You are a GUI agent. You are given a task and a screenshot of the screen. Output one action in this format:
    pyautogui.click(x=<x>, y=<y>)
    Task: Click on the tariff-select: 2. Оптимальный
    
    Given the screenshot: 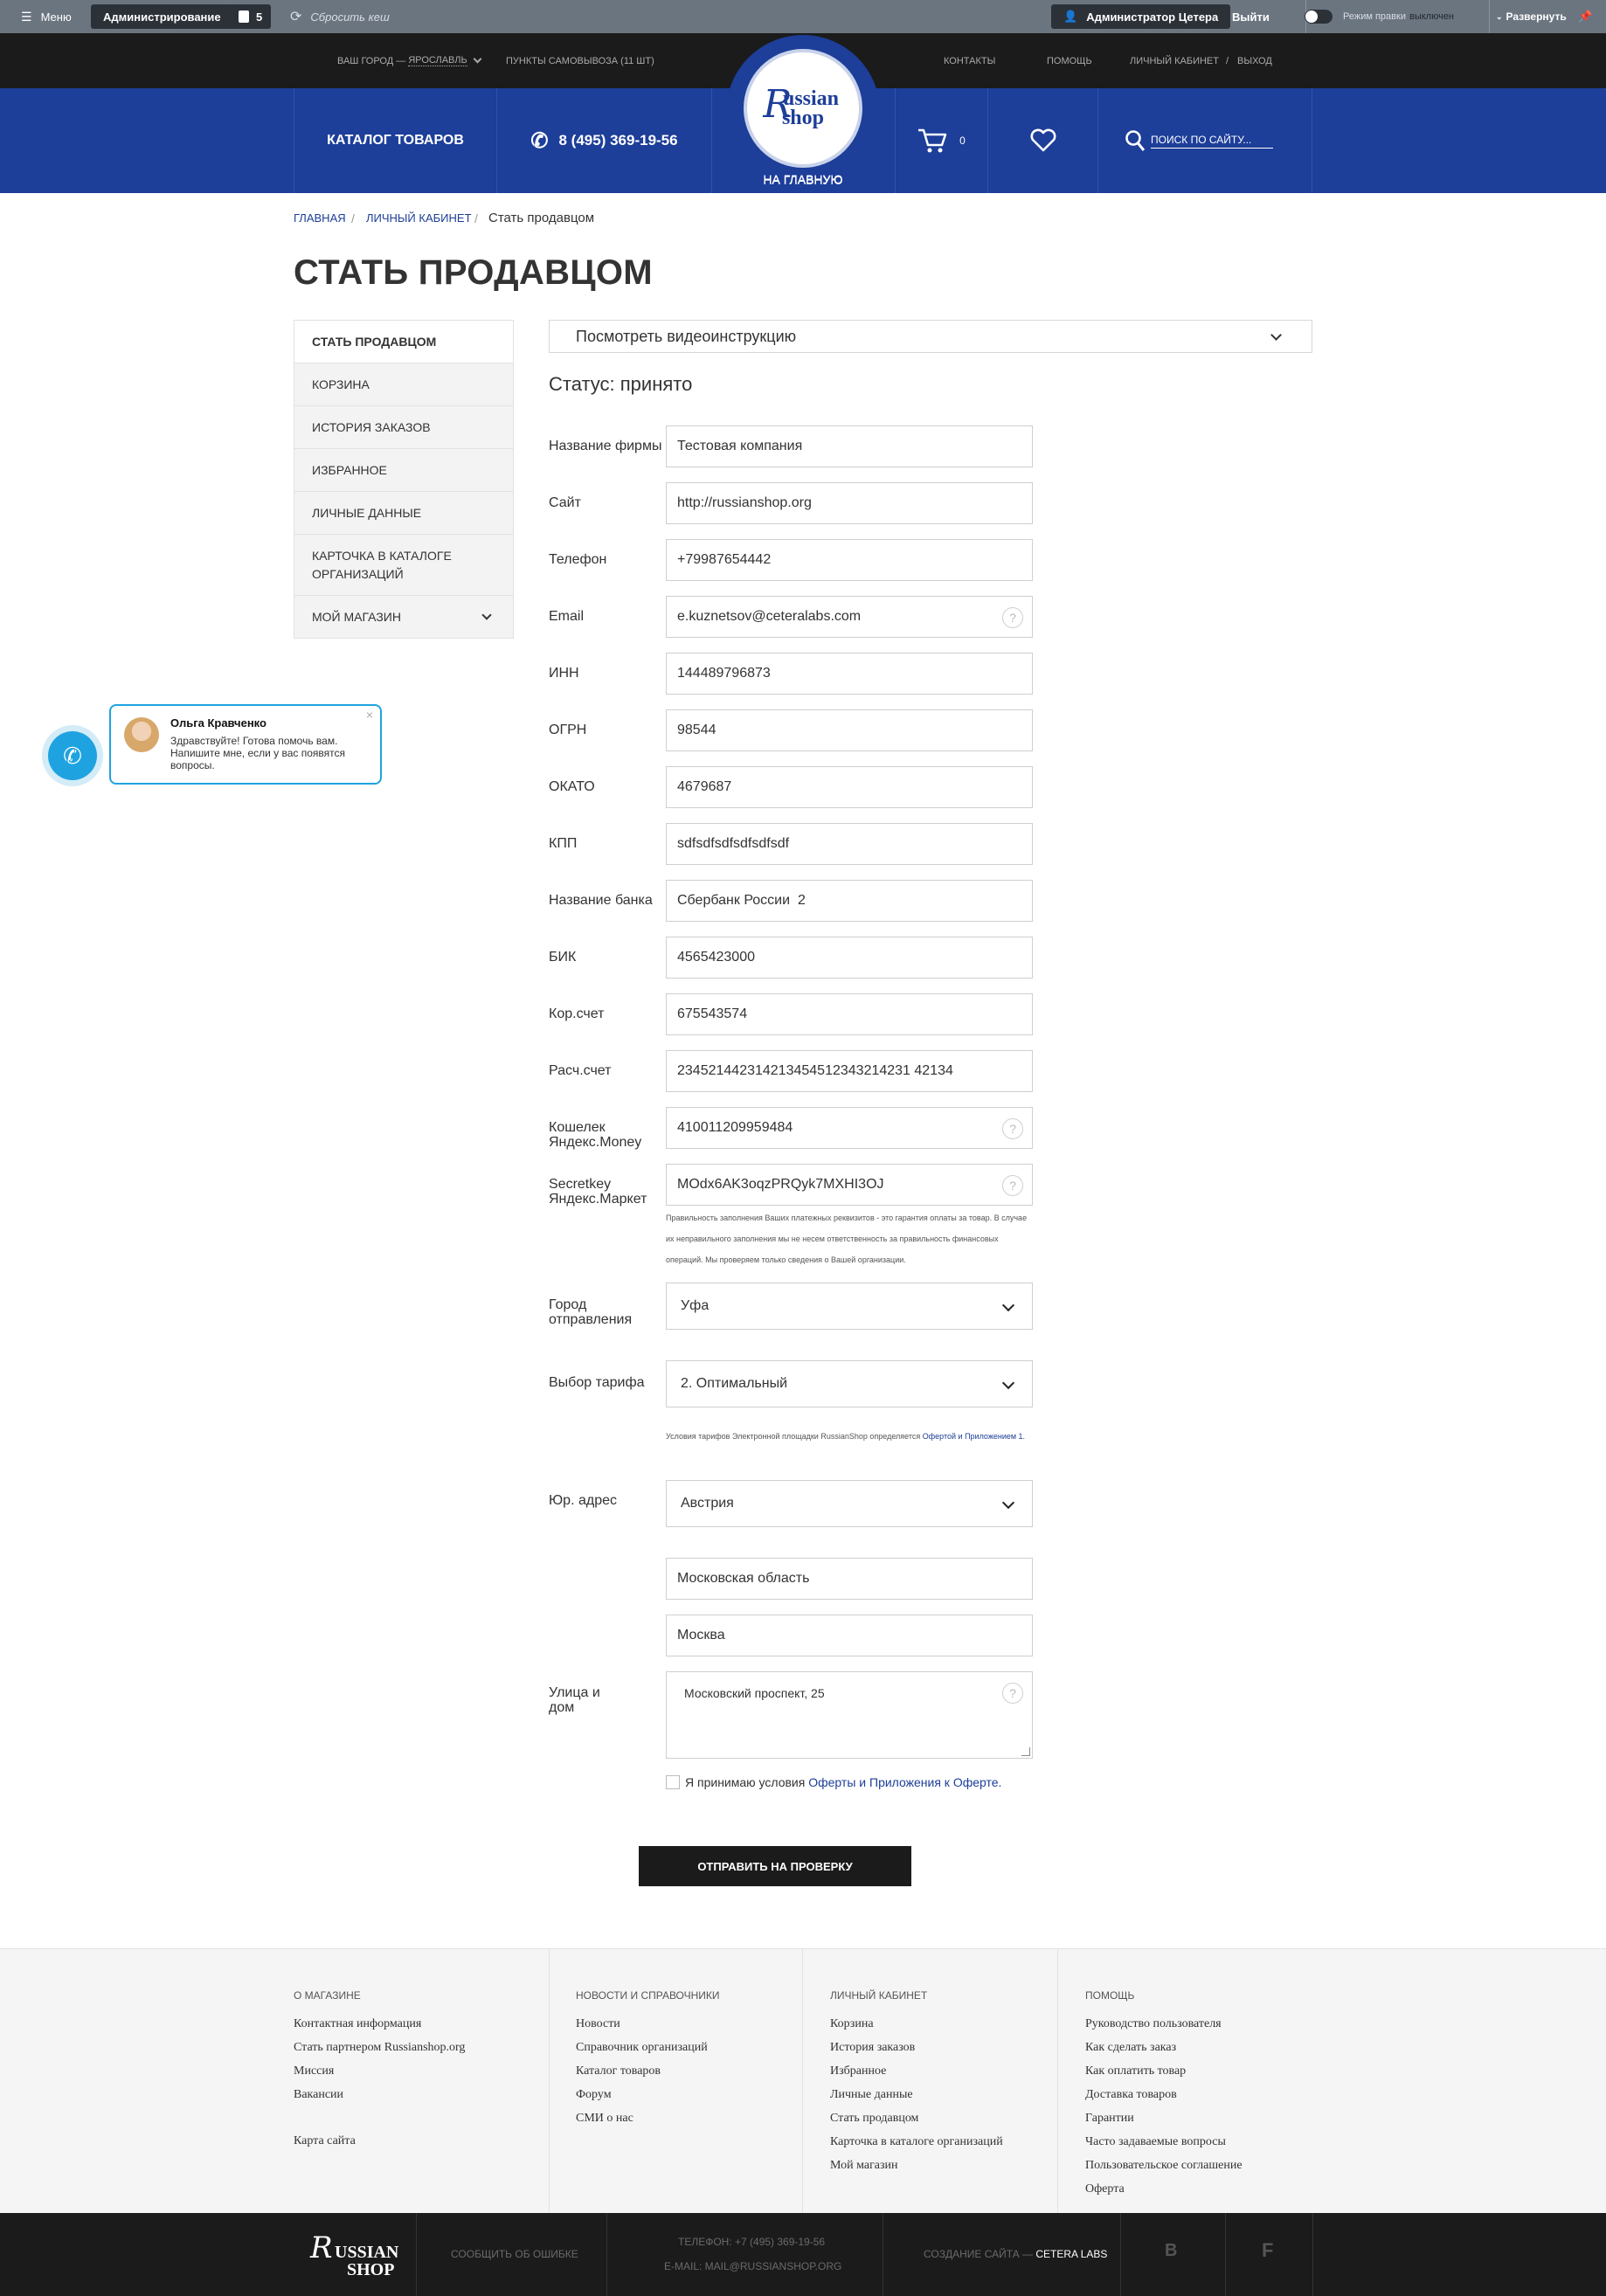 What is the action you would take?
    pyautogui.click(x=849, y=1383)
    